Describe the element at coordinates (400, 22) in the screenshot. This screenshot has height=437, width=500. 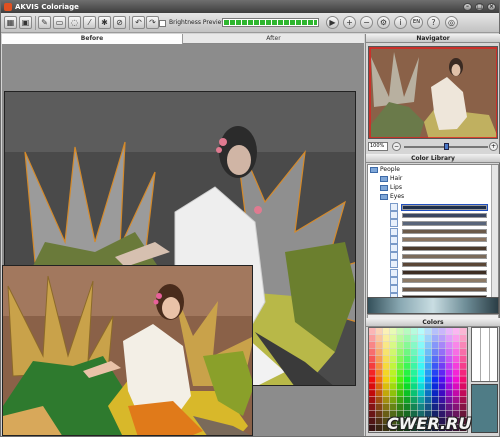
I see `info-icon: i` at that location.